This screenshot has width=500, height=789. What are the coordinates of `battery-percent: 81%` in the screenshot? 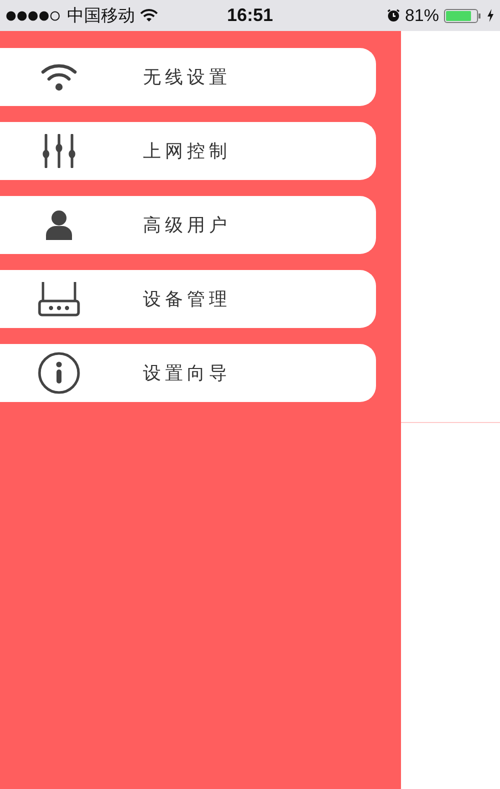 It's located at (421, 16).